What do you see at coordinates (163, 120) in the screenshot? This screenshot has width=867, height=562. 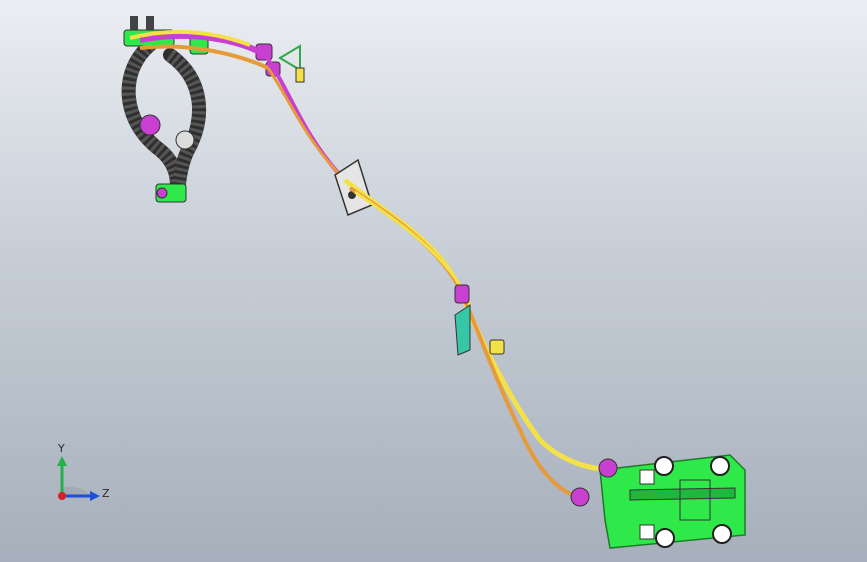 I see `corrugated-hose-group` at bounding box center [163, 120].